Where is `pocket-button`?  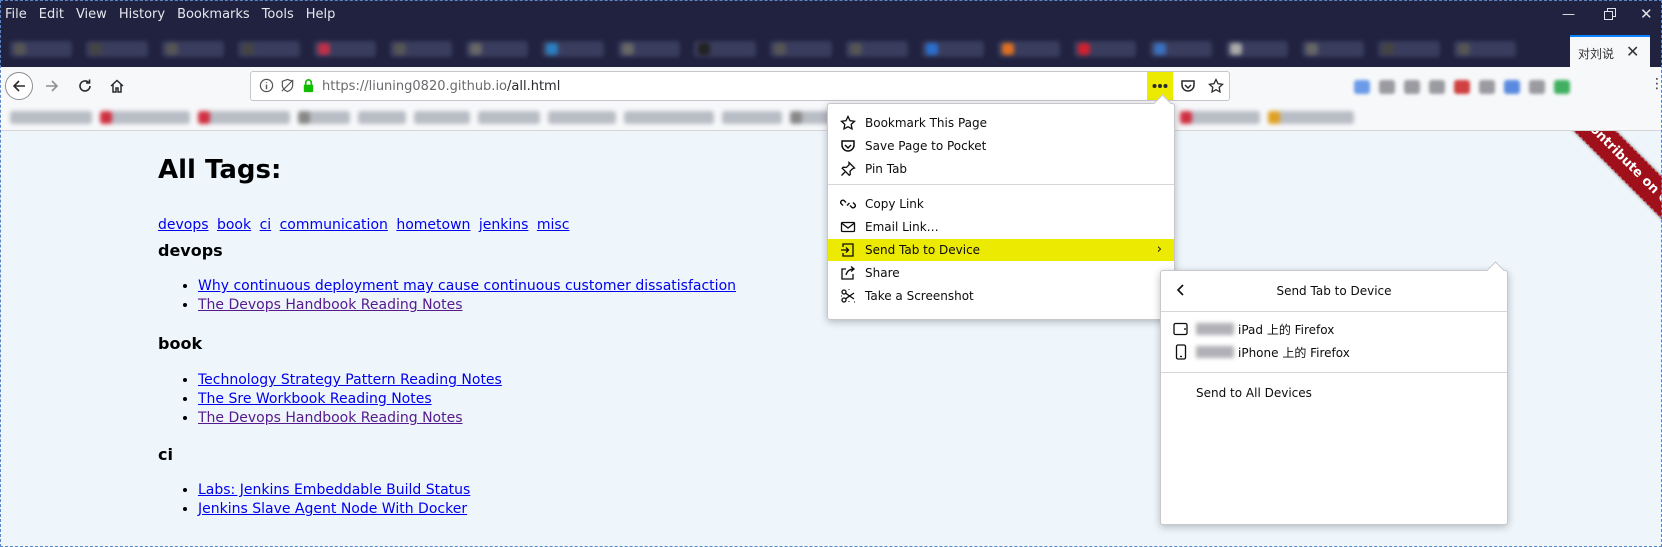 pocket-button is located at coordinates (1188, 86).